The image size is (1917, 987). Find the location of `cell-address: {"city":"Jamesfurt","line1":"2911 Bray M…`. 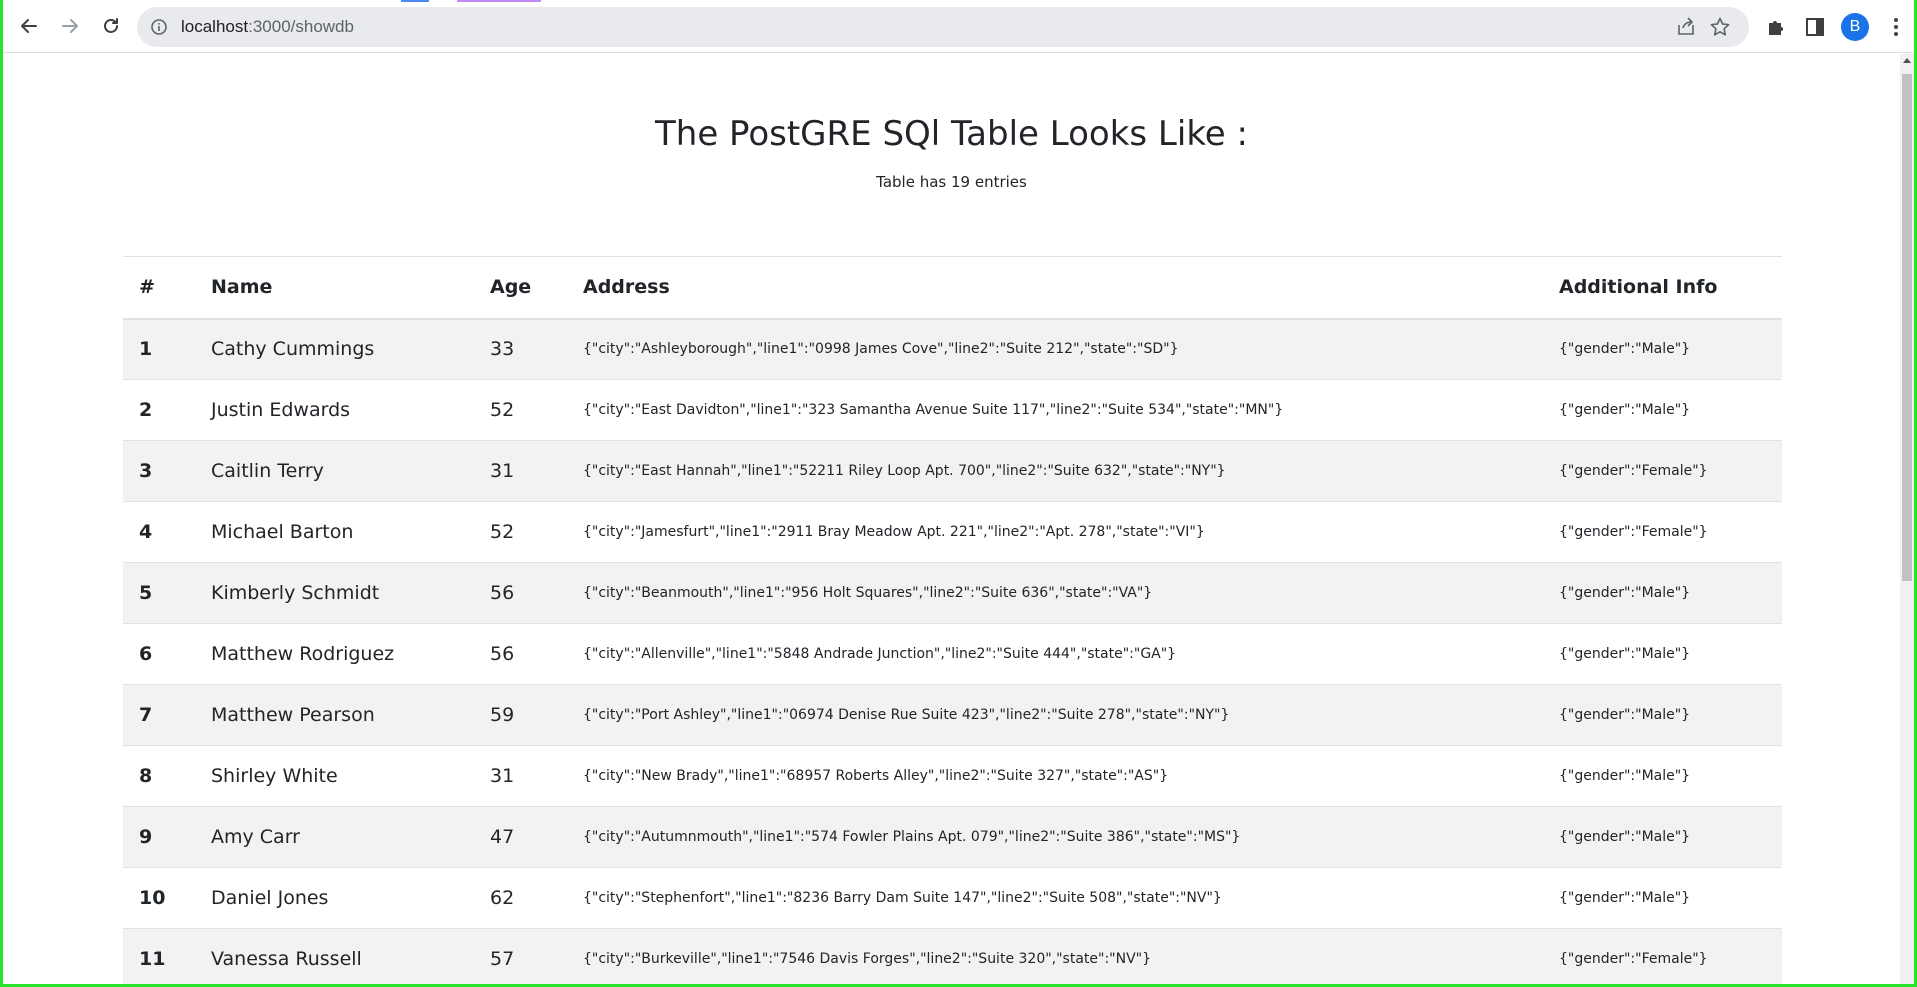

cell-address: {"city":"Jamesfurt","line1":"2911 Bray M… is located at coordinates (1055, 532).